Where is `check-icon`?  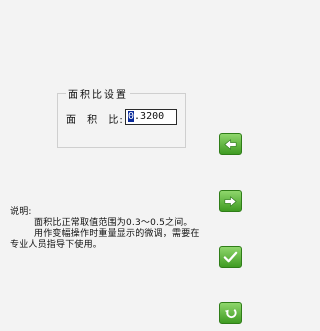
check-icon is located at coordinates (230, 256).